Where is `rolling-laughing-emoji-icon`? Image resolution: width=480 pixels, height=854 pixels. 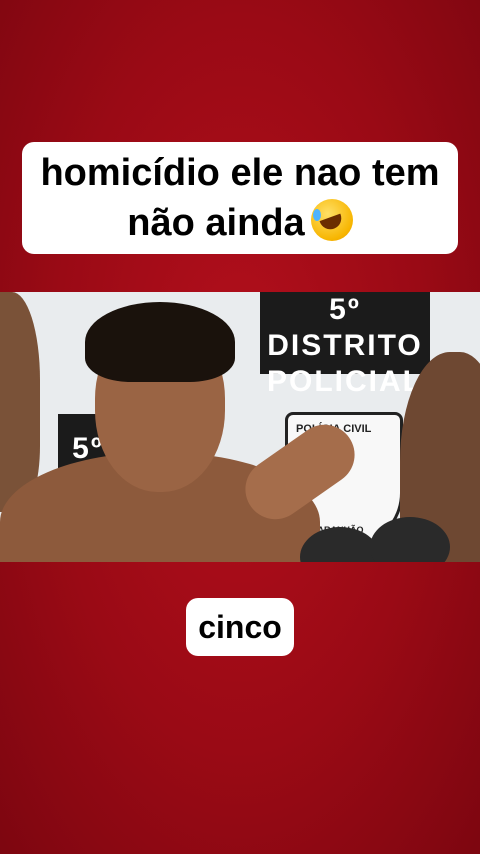 rolling-laughing-emoji-icon is located at coordinates (331, 220).